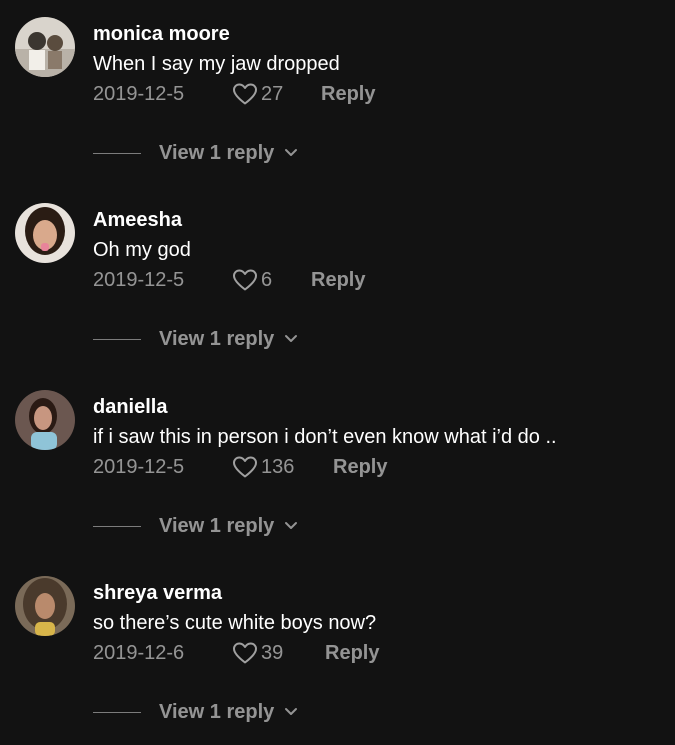 Image resolution: width=675 pixels, height=745 pixels. What do you see at coordinates (216, 64) in the screenshot?
I see `comment-text: When I say my jaw dropped` at bounding box center [216, 64].